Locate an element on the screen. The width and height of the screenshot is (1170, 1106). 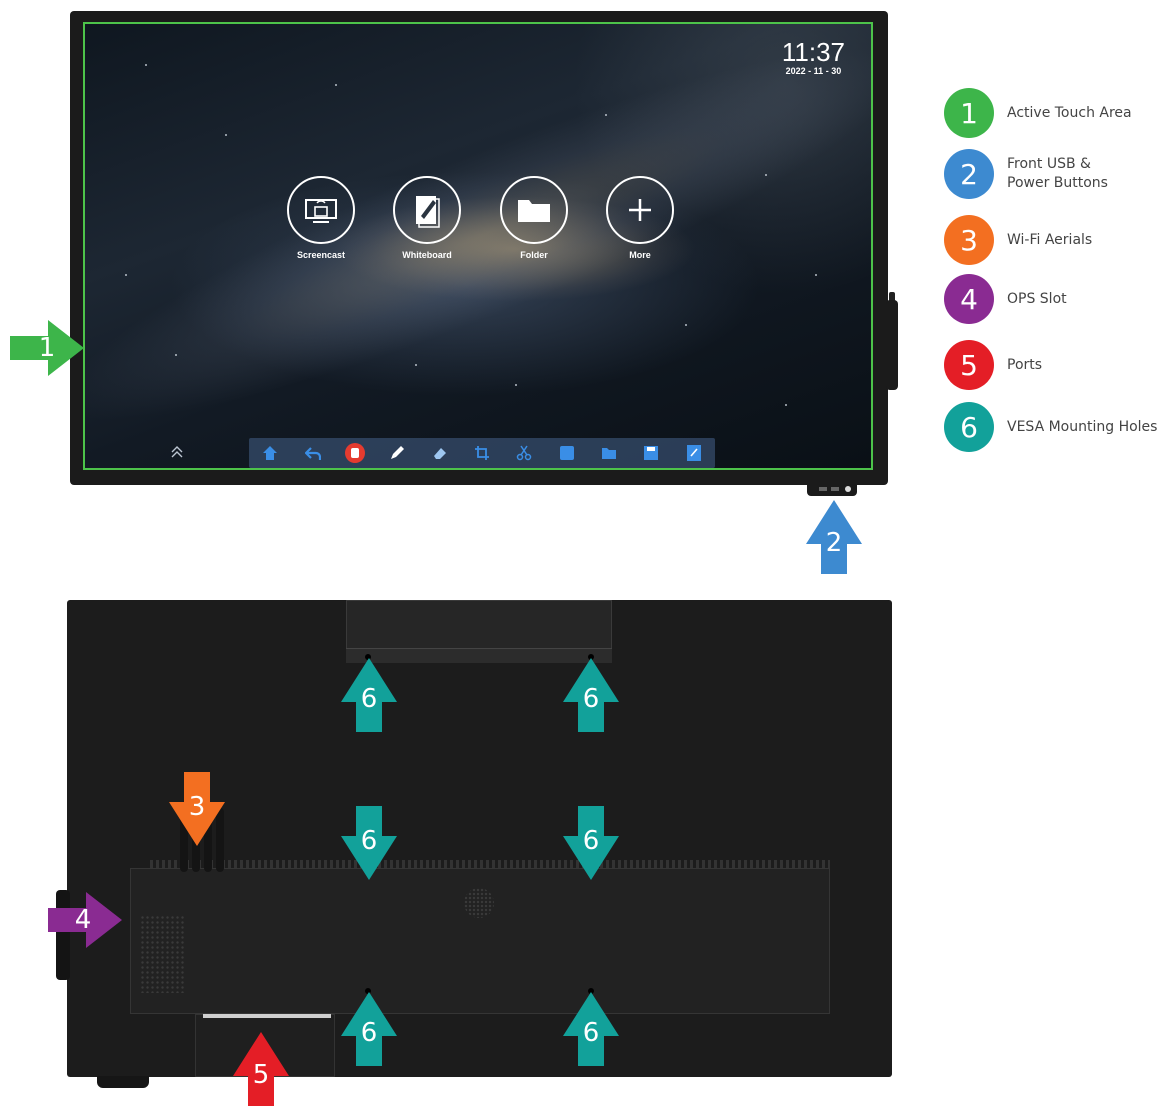
back-icon is located at coordinates (313, 453).